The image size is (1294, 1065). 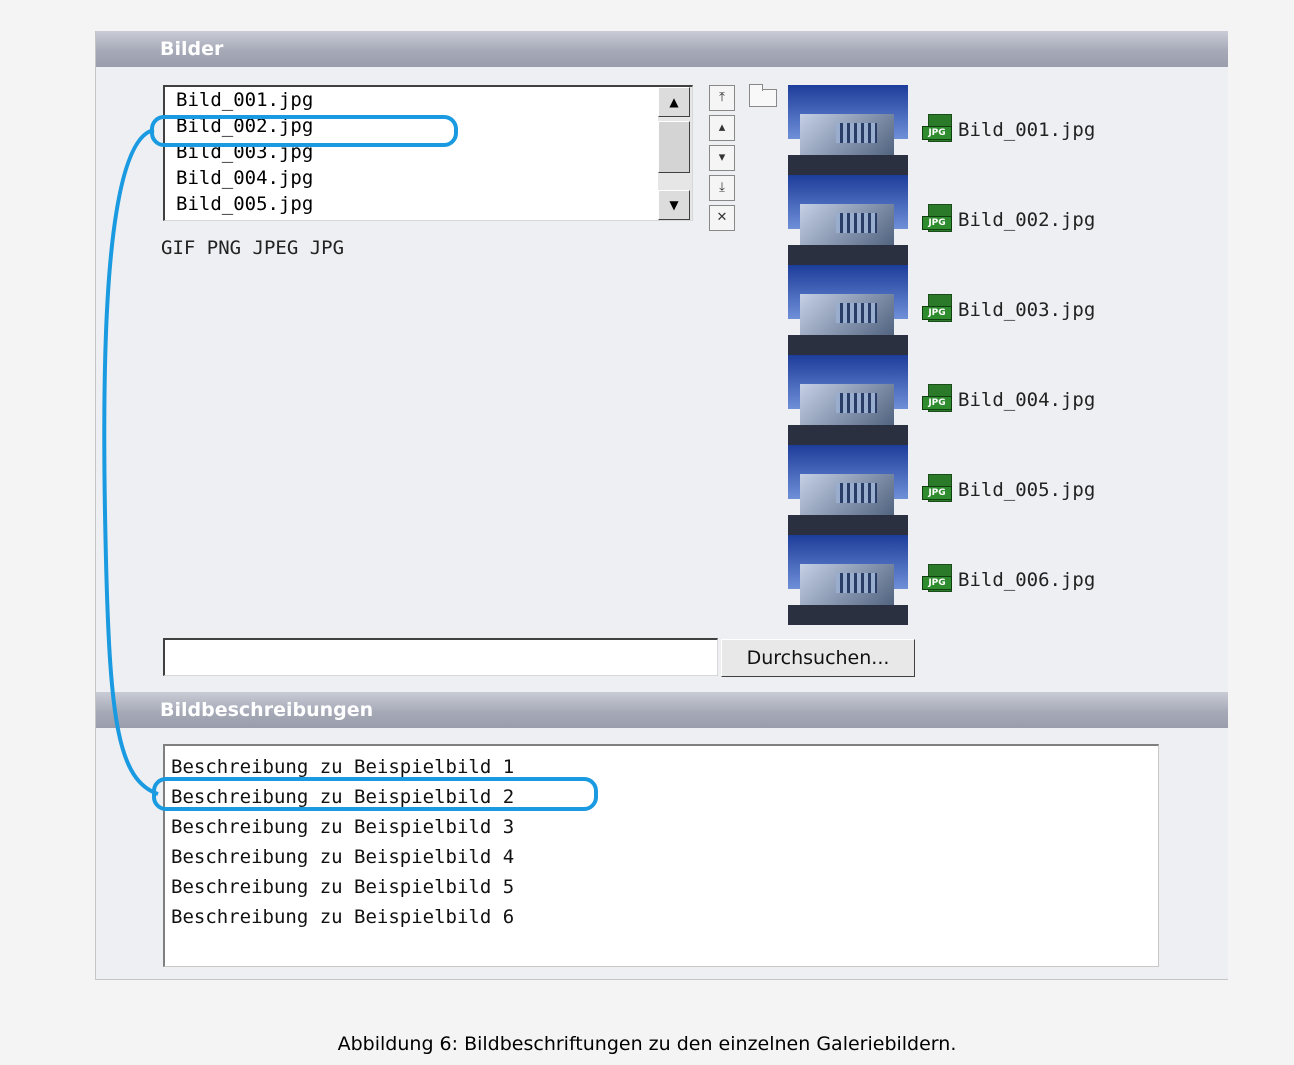 I want to click on thumbnail-strip, so click(x=848, y=355).